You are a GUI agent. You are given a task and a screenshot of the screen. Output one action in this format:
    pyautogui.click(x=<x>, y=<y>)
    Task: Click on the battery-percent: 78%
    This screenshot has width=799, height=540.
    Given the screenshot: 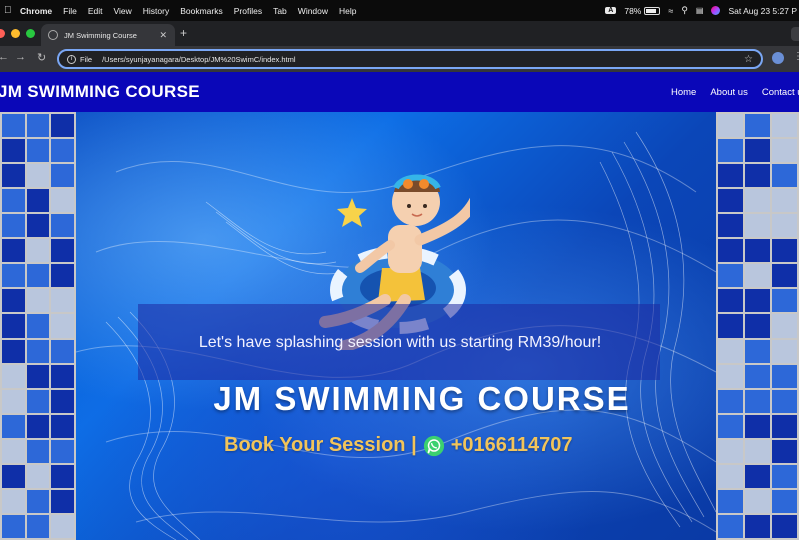 What is the action you would take?
    pyautogui.click(x=633, y=10)
    